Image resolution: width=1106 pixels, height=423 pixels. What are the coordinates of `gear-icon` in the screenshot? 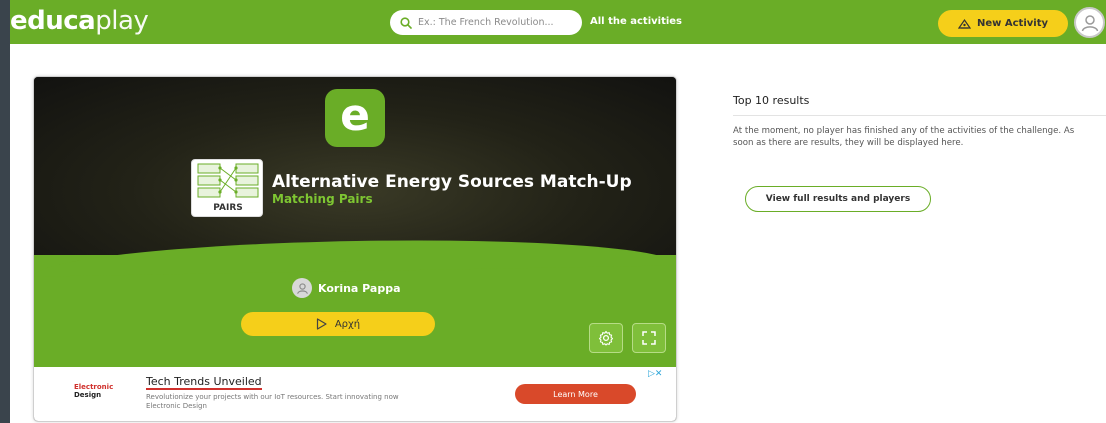 It's located at (606, 338).